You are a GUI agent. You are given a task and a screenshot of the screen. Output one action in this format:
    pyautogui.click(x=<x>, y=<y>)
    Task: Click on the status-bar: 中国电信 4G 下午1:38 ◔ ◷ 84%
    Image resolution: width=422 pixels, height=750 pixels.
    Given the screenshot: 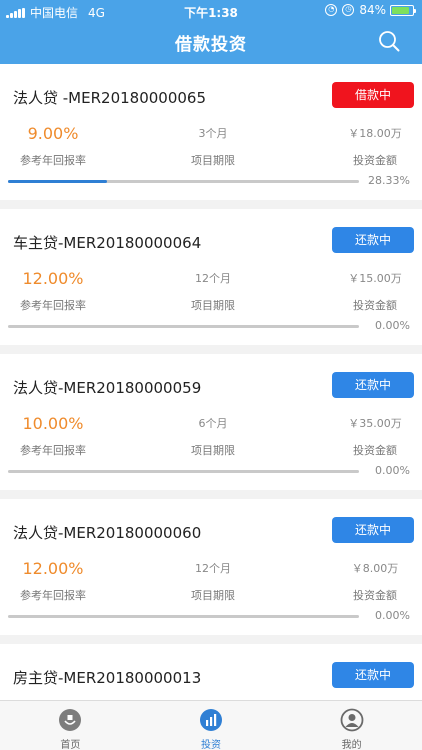 What is the action you would take?
    pyautogui.click(x=211, y=11)
    